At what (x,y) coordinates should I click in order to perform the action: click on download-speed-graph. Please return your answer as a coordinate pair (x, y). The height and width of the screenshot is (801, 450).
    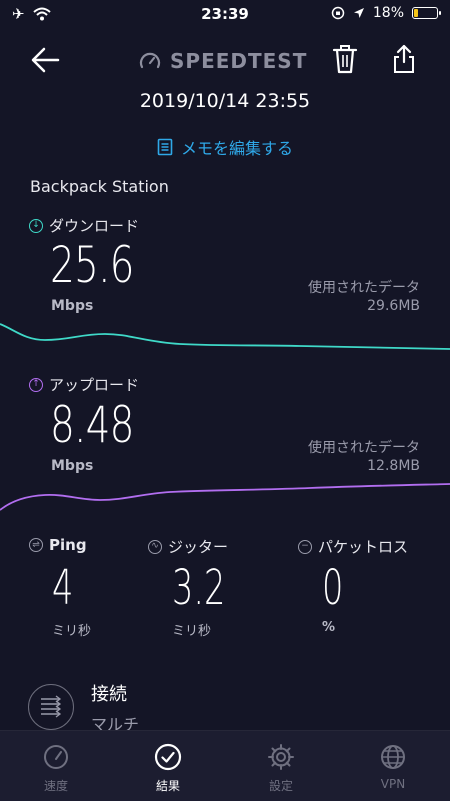
    Looking at the image, I should click on (225, 336).